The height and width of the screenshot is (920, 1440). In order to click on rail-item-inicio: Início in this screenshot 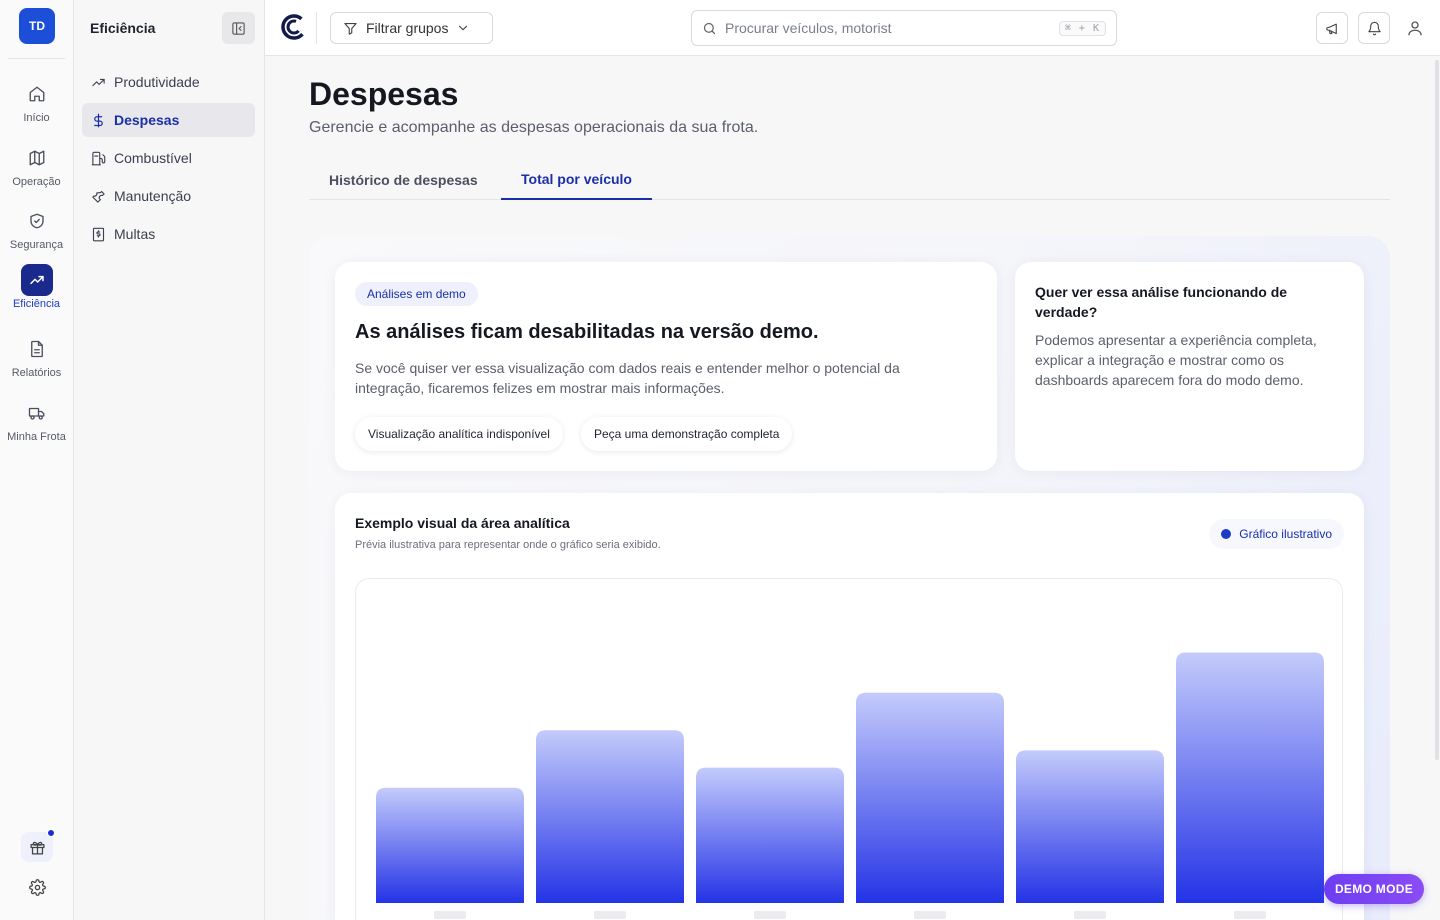, I will do `click(36, 106)`.